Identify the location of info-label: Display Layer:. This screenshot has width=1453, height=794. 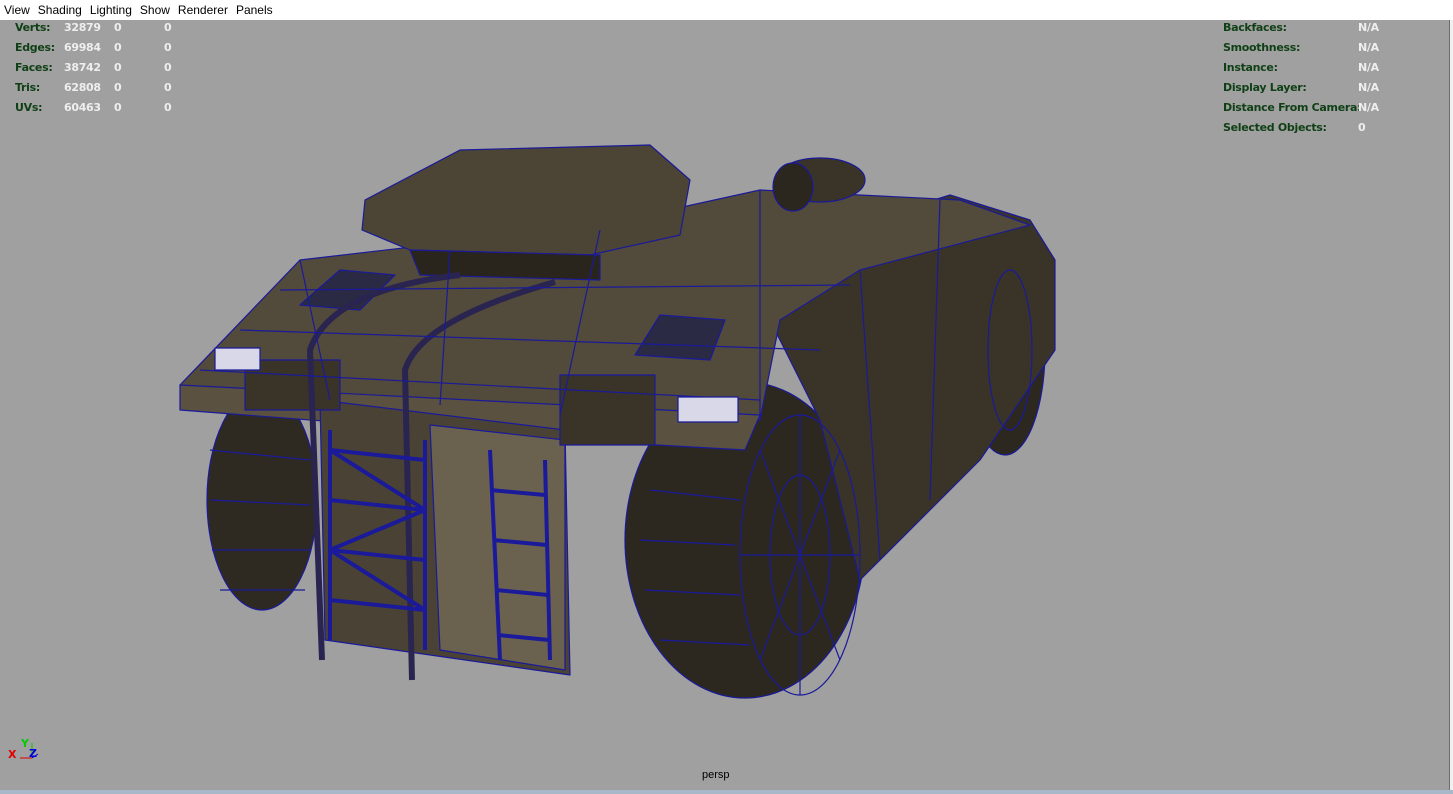
(1265, 87).